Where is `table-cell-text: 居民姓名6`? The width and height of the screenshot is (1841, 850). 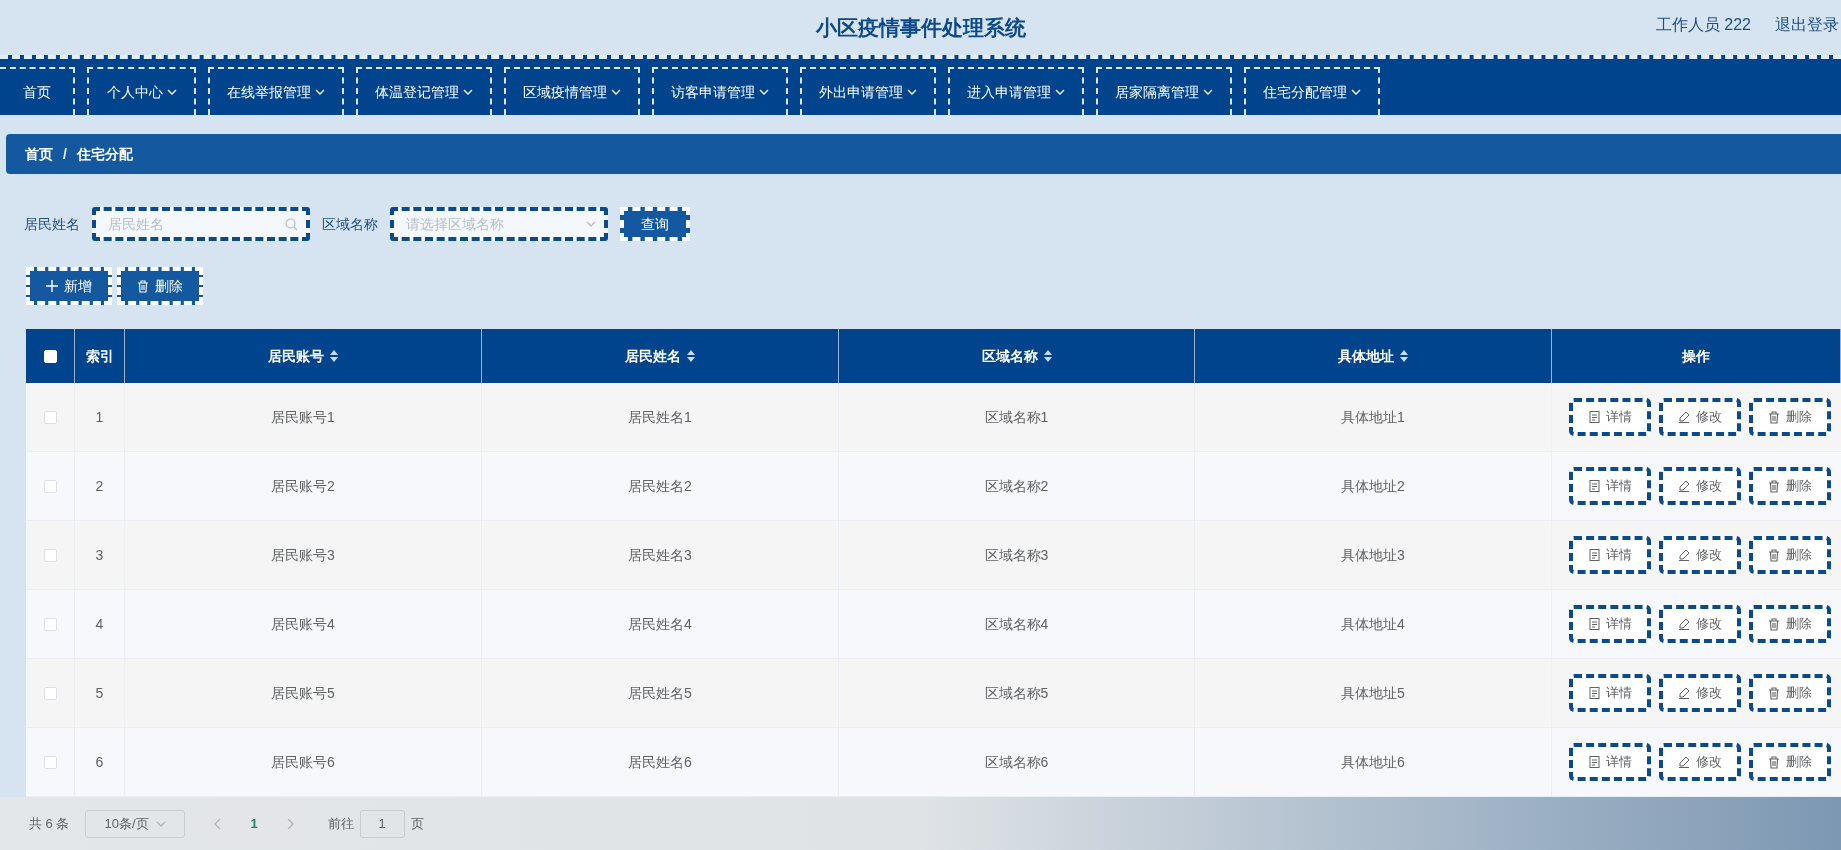
table-cell-text: 居民姓名6 is located at coordinates (660, 762).